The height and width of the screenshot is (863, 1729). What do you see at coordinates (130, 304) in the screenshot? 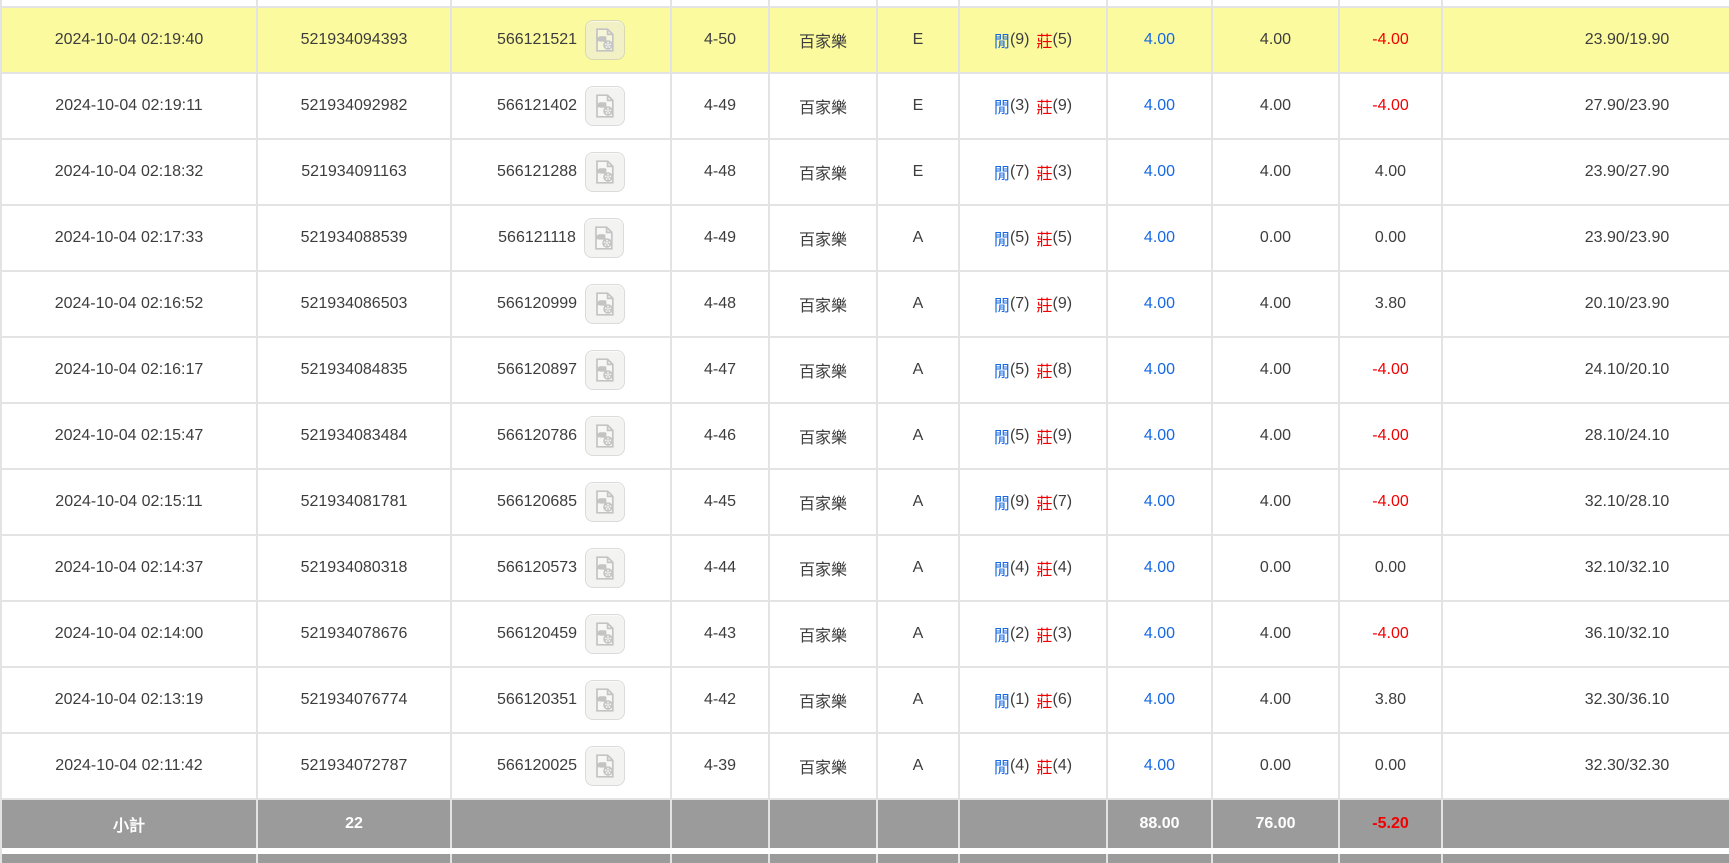
I see `time-cell: 2024-10-04 02:16:52` at bounding box center [130, 304].